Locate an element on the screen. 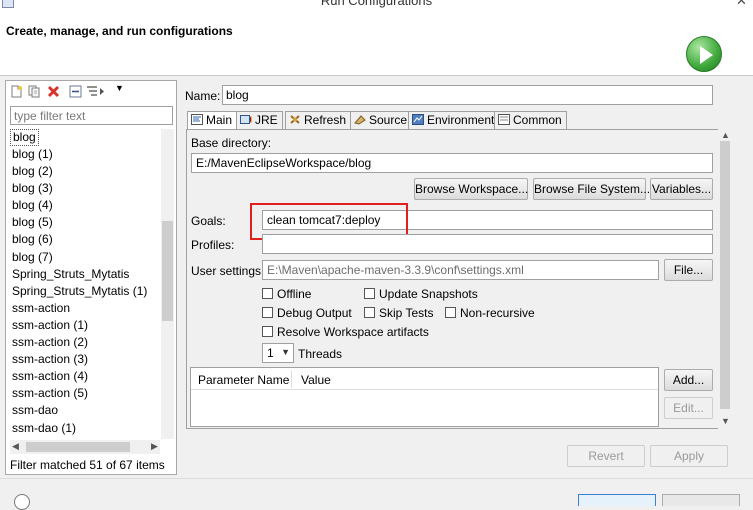  tab-label: Source is located at coordinates (388, 120).